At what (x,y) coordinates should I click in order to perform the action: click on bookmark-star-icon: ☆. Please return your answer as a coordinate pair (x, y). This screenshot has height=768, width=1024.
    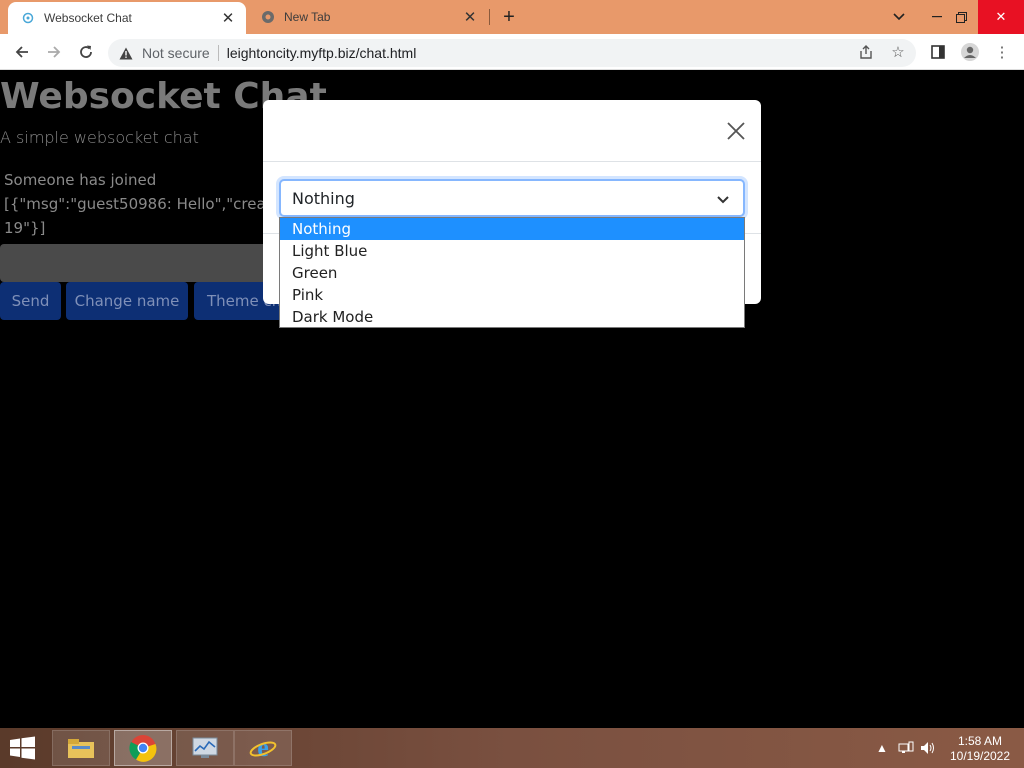
    Looking at the image, I should click on (898, 52).